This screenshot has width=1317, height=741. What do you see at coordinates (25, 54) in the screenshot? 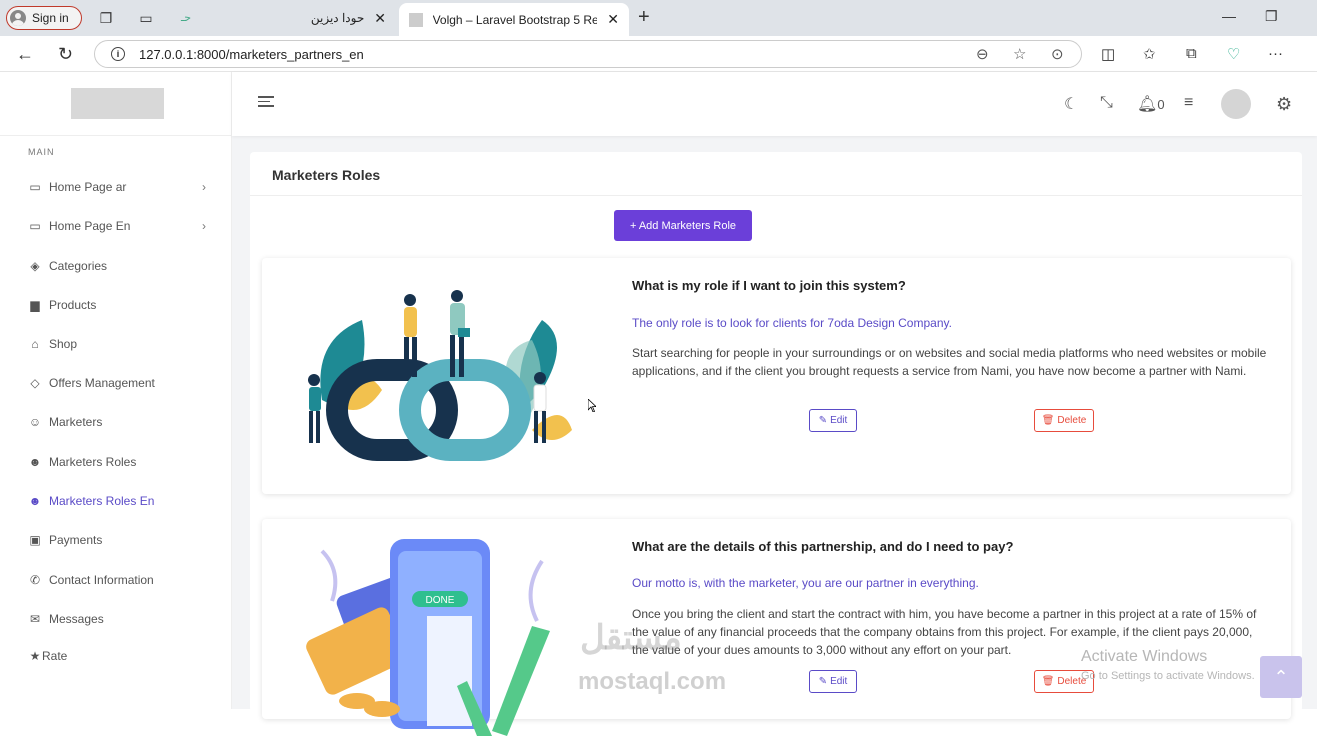
I see `back-icon: ←` at bounding box center [25, 54].